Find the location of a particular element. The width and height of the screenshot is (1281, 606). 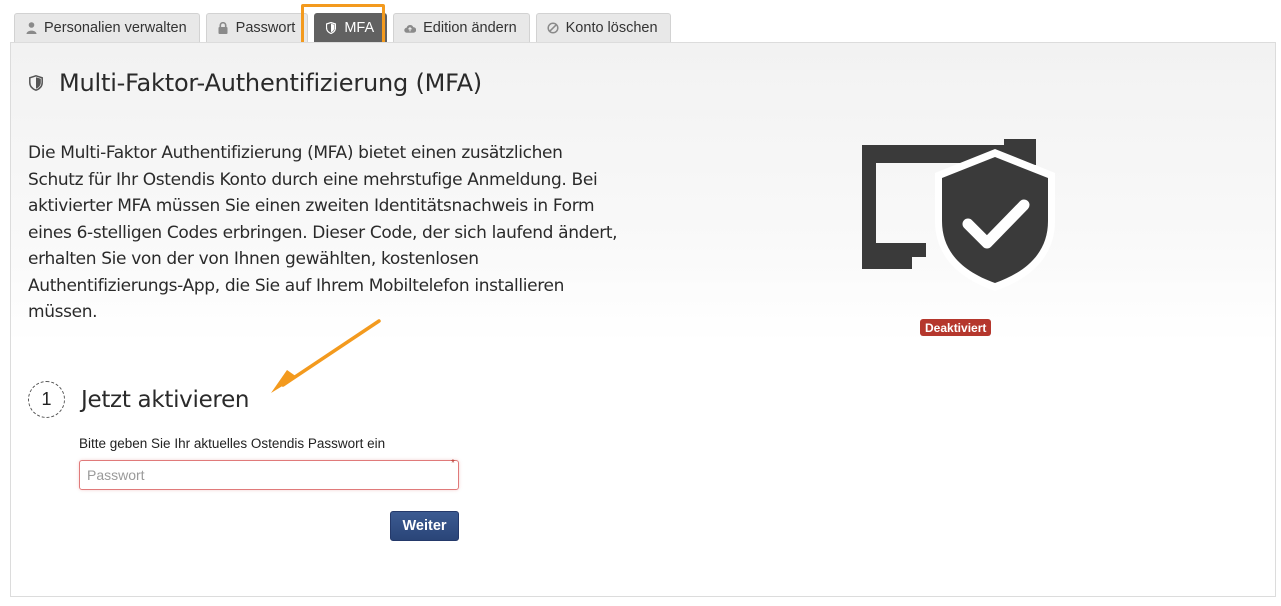

tab-label: Personalien verwalten is located at coordinates (115, 28).